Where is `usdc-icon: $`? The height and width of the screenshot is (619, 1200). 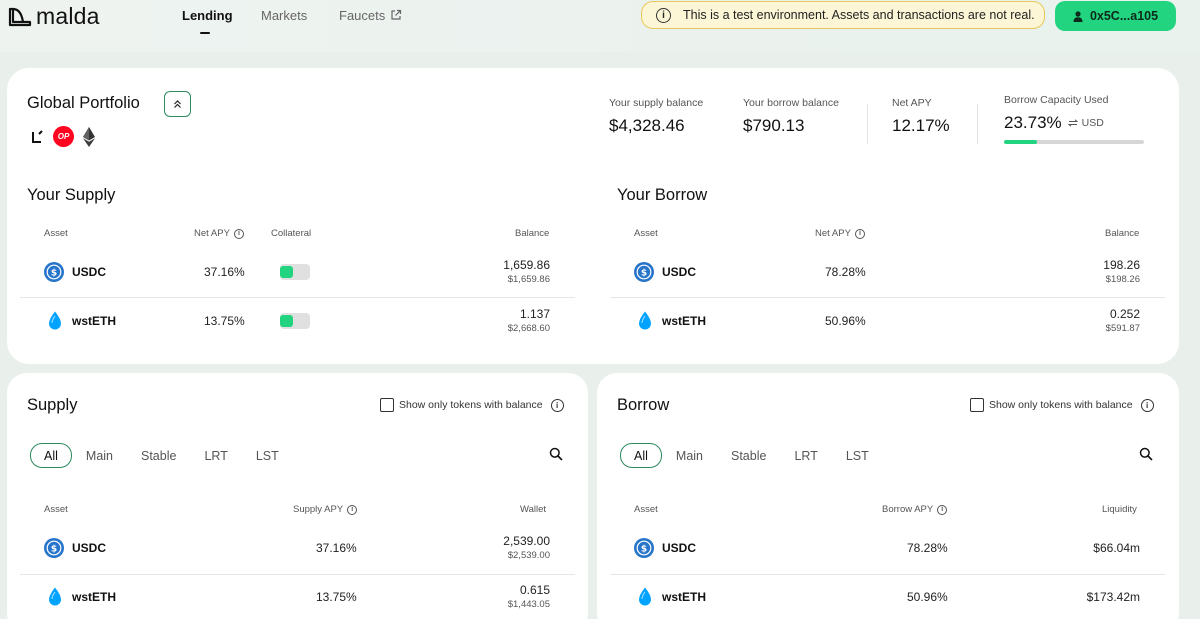 usdc-icon: $ is located at coordinates (644, 548).